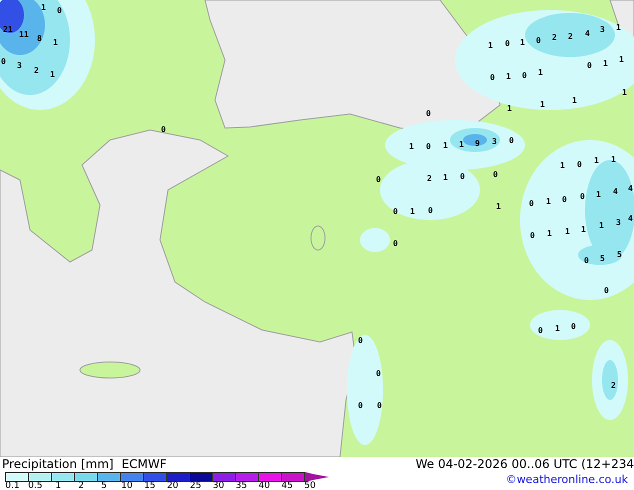  Describe the element at coordinates (39, 38) in the screenshot. I see `precipitation-value: 8` at that location.